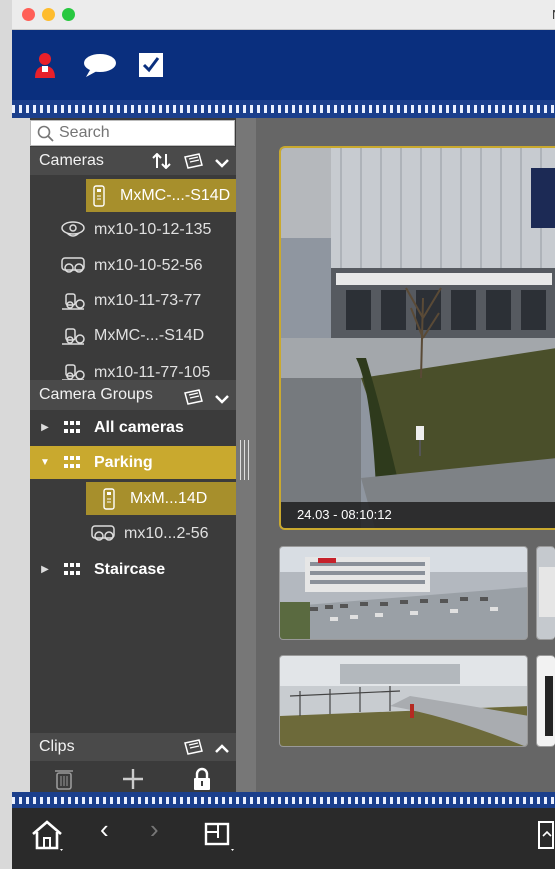 The width and height of the screenshot is (555, 869). I want to click on group-camera-item: mx10...2-56, so click(163, 533).